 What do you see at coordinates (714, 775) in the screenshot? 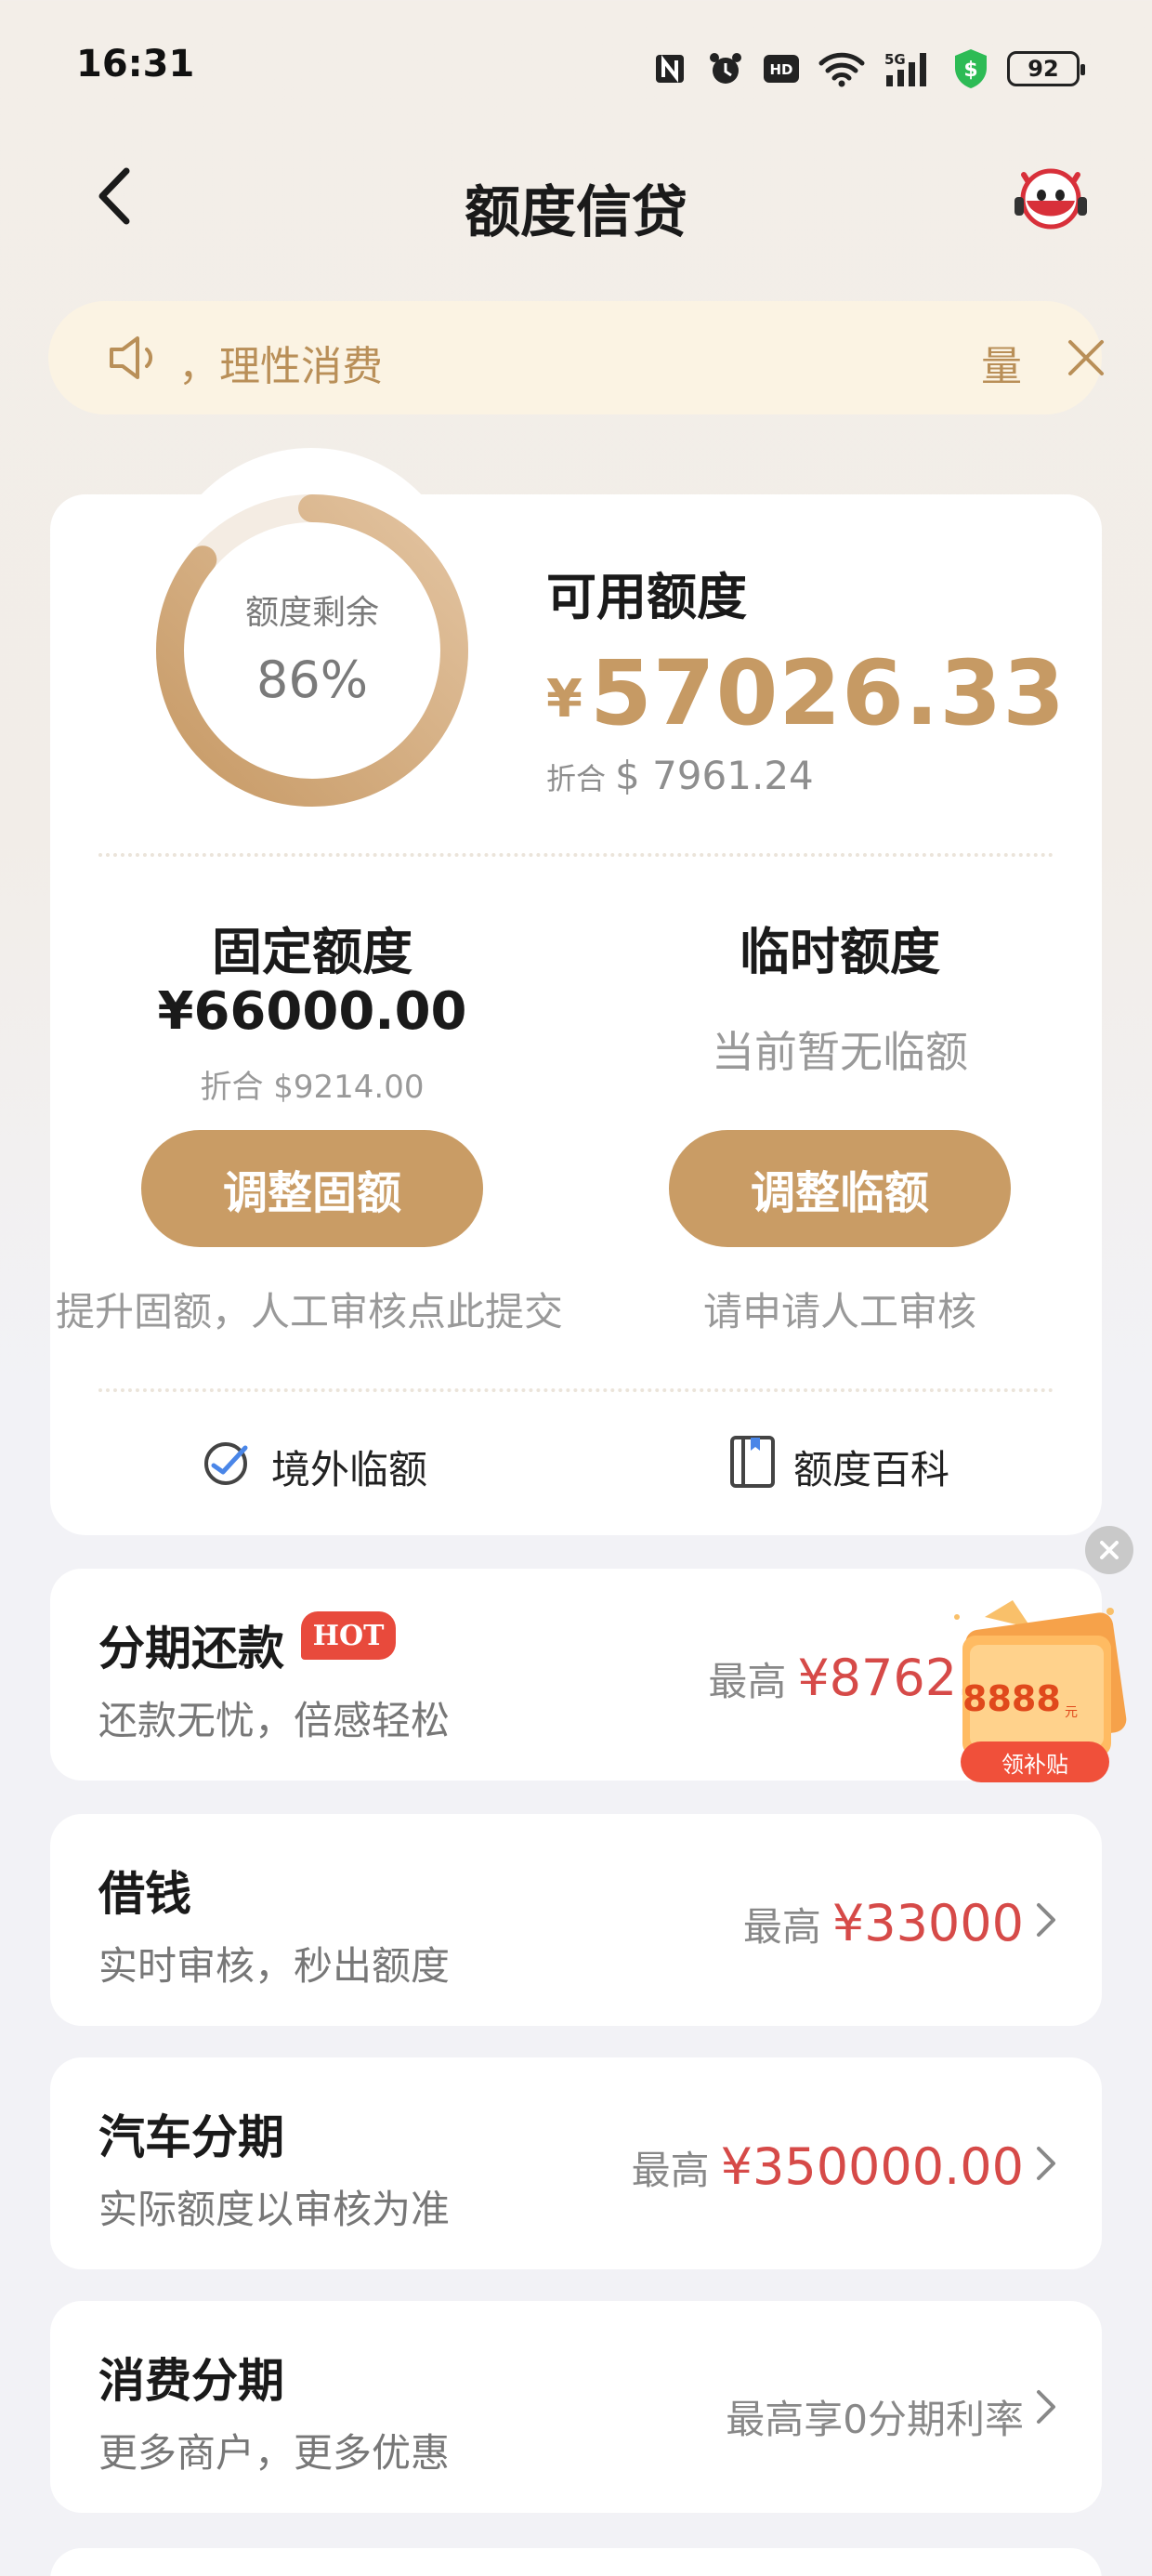
I see `converted-value: $ 7961.24` at bounding box center [714, 775].